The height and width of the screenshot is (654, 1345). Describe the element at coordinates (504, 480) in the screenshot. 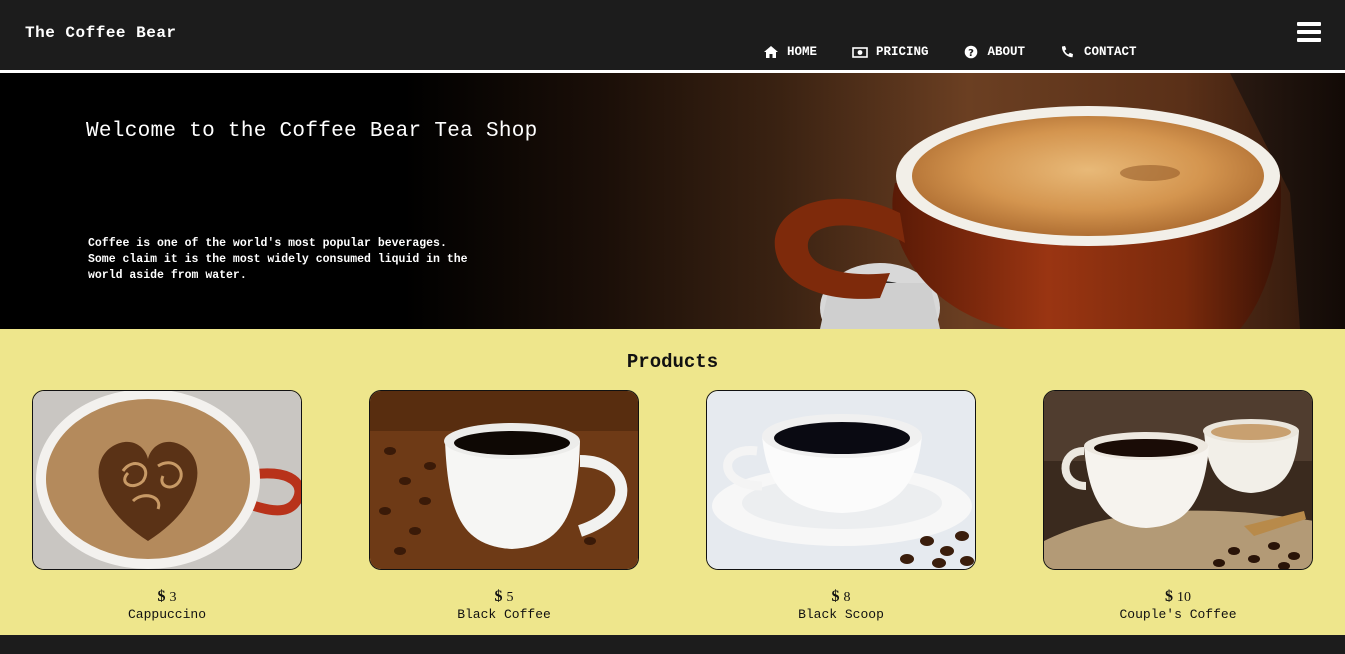

I see `product-image-black-coffee` at that location.